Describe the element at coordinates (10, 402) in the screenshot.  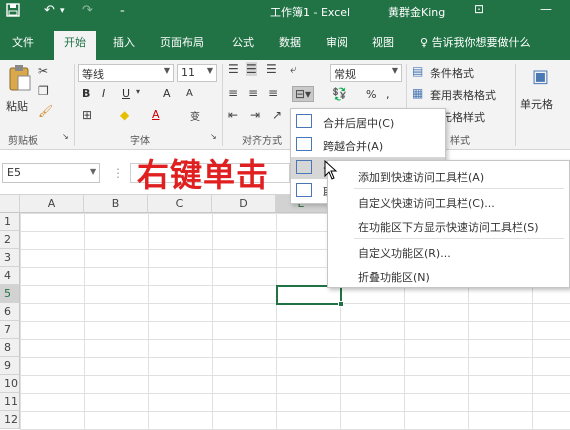
I see `row-header: 11` at that location.